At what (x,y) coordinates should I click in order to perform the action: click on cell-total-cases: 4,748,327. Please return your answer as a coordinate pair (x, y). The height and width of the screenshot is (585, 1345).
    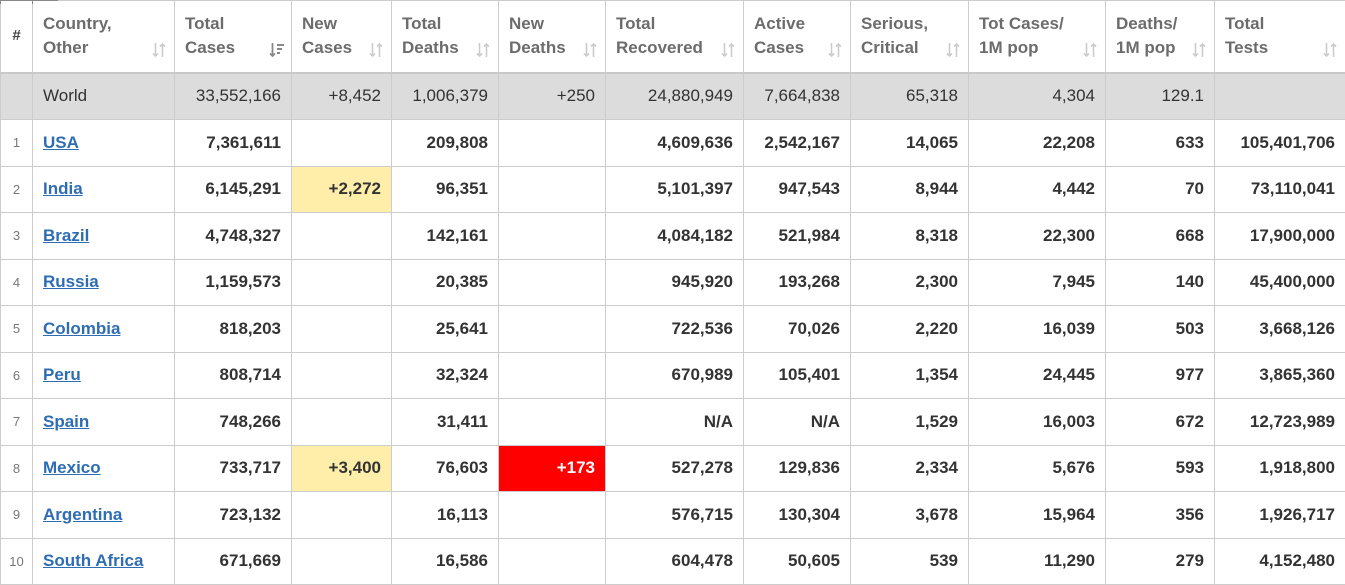
    Looking at the image, I should click on (233, 236).